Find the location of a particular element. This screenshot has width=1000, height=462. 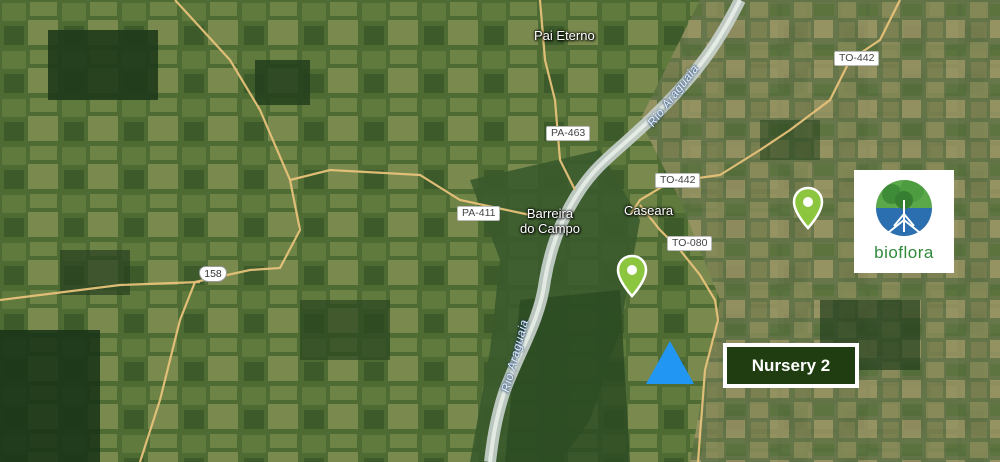

bioflora-logo: bioflora is located at coordinates (904, 221).